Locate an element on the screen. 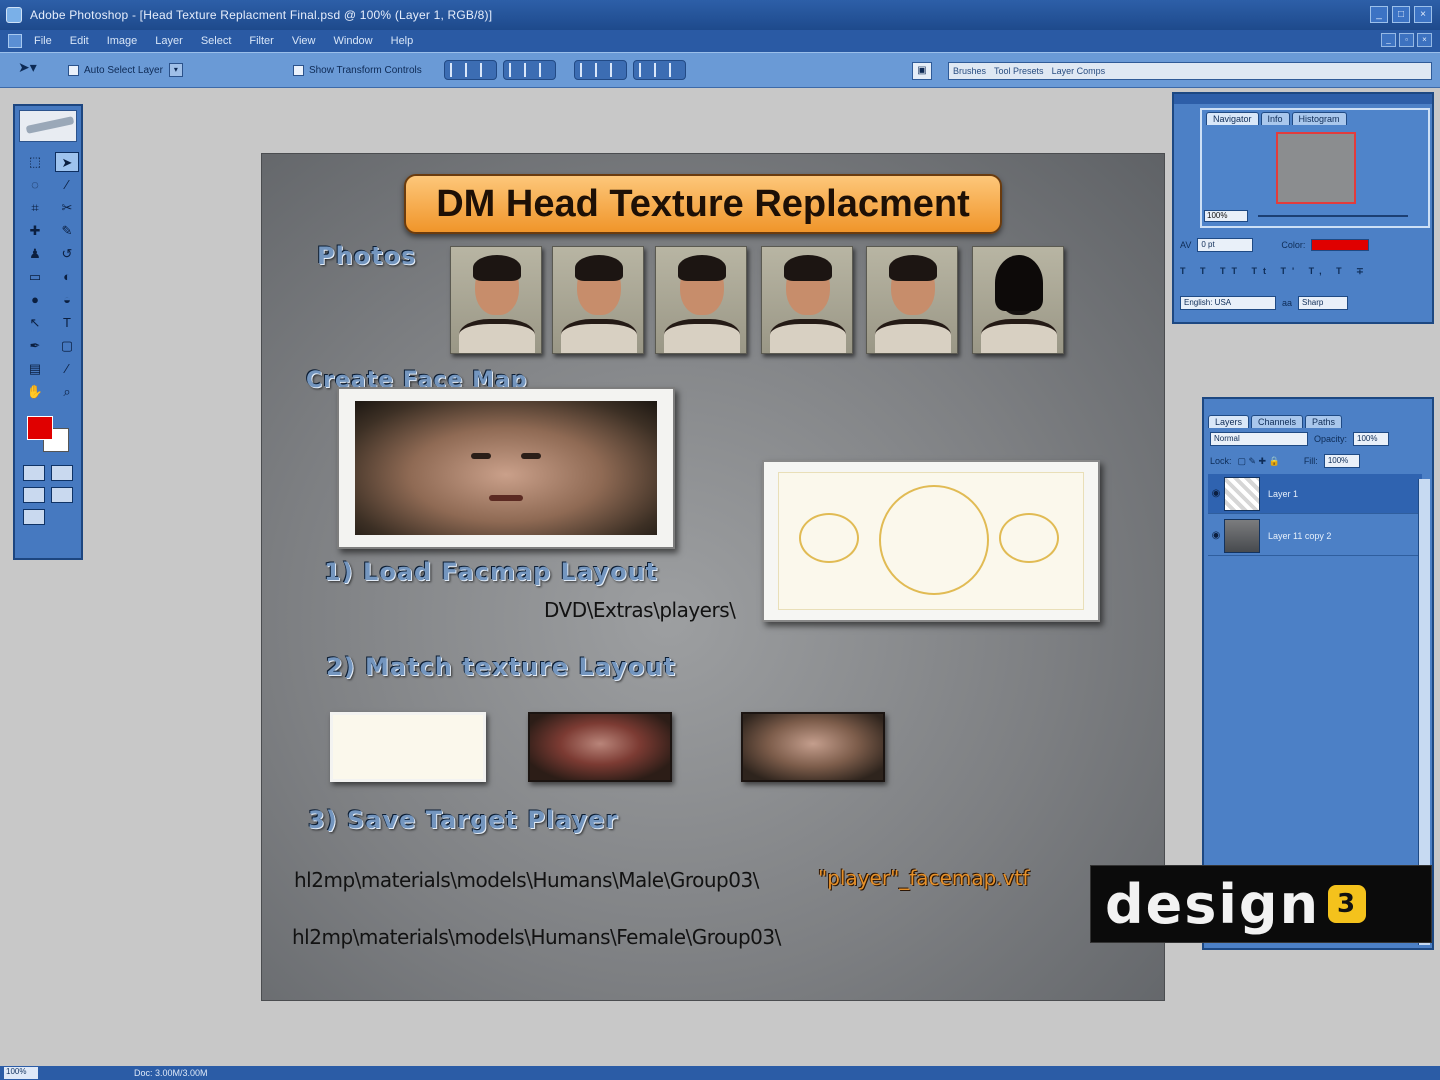  healing-brush-tool-icon: ✚ is located at coordinates (35, 231).